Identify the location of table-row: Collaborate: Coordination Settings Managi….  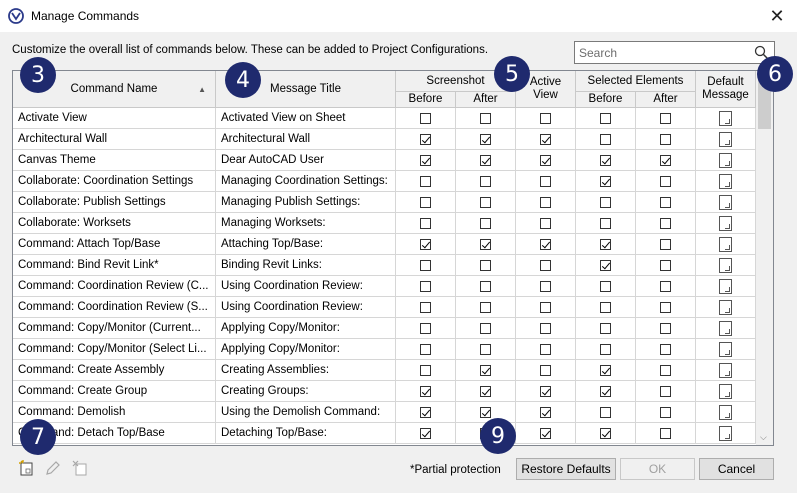
(384, 181).